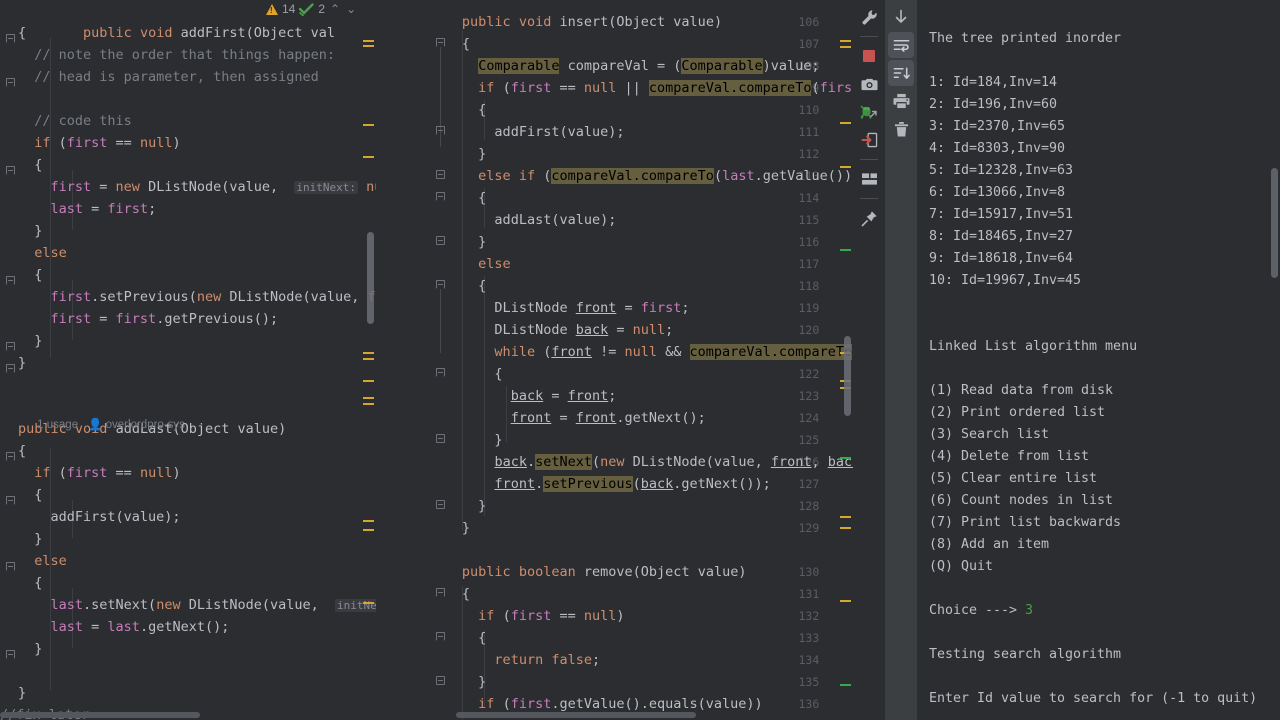 The width and height of the screenshot is (1280, 720). Describe the element at coordinates (369, 360) in the screenshot. I see `marker-bar-left` at that location.